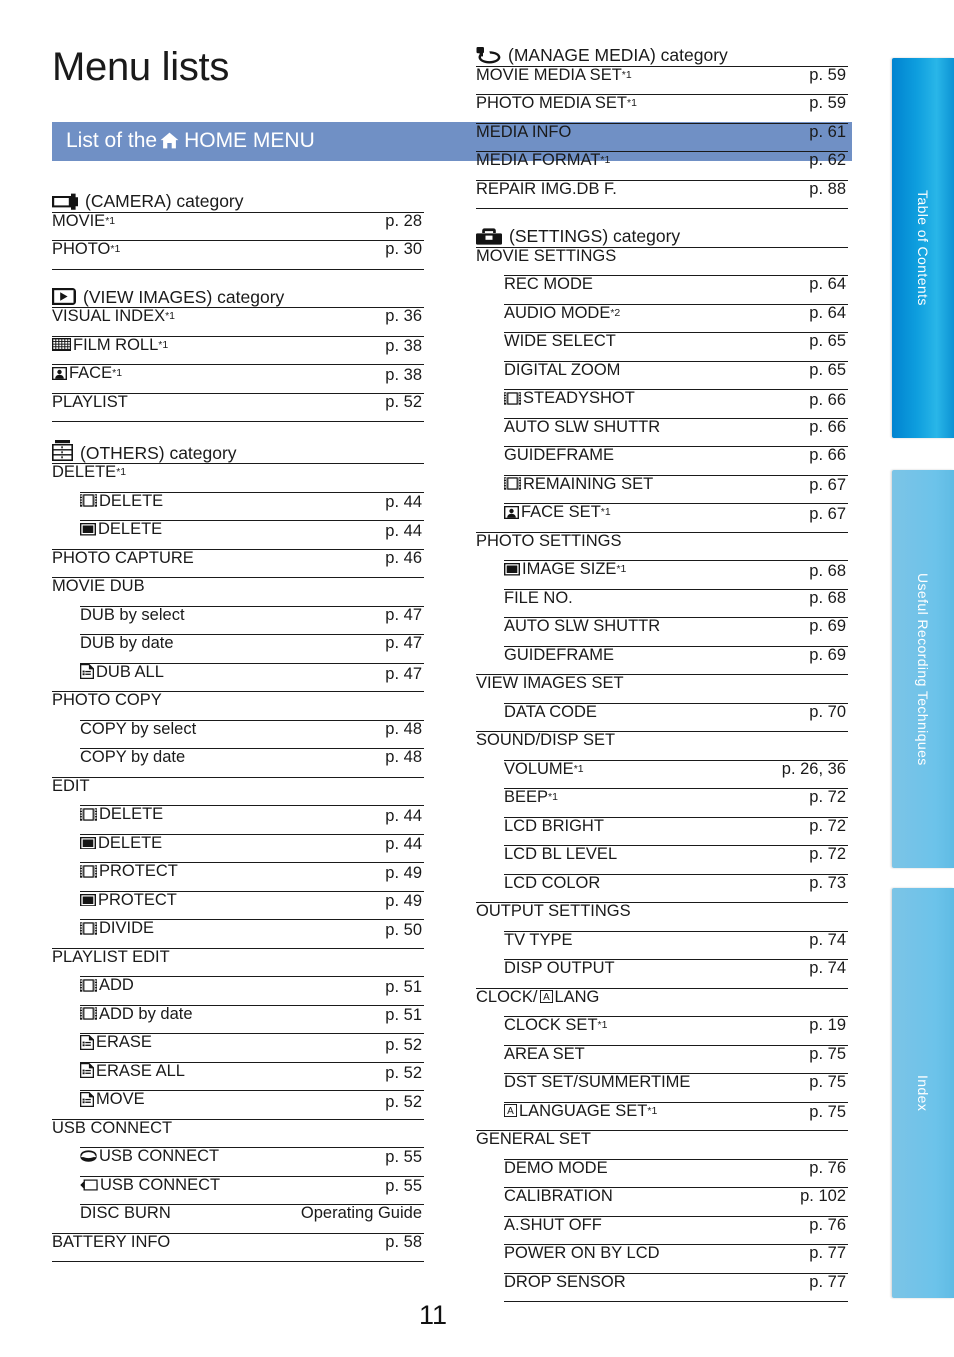 This screenshot has height=1357, width=954. What do you see at coordinates (90, 401) in the screenshot?
I see `menu-row-label: PLAYLIST` at bounding box center [90, 401].